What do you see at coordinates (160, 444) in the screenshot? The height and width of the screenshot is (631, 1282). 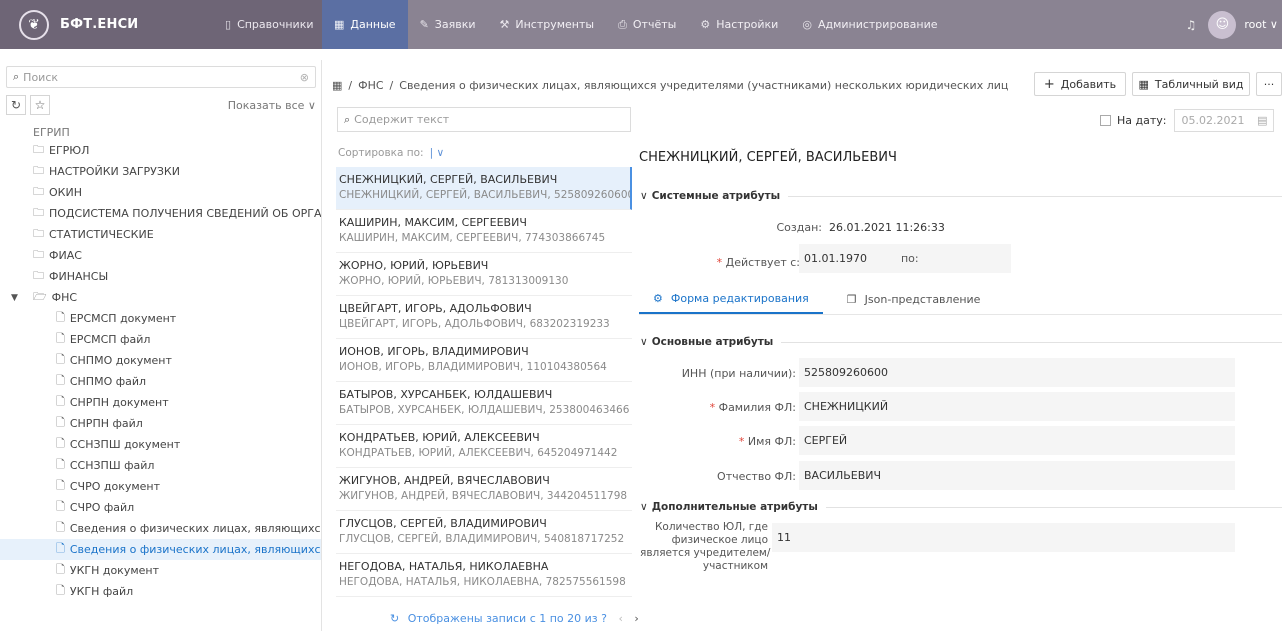 I see `tree-item: 🗋 ССНЗПШ документ` at bounding box center [160, 444].